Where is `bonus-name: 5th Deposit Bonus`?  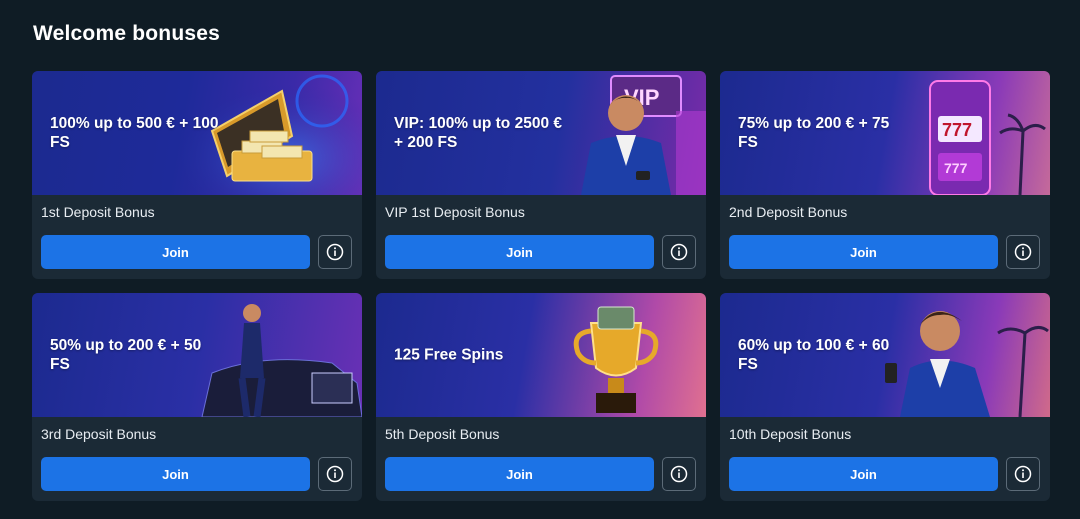
bonus-name: 5th Deposit Bonus is located at coordinates (442, 434).